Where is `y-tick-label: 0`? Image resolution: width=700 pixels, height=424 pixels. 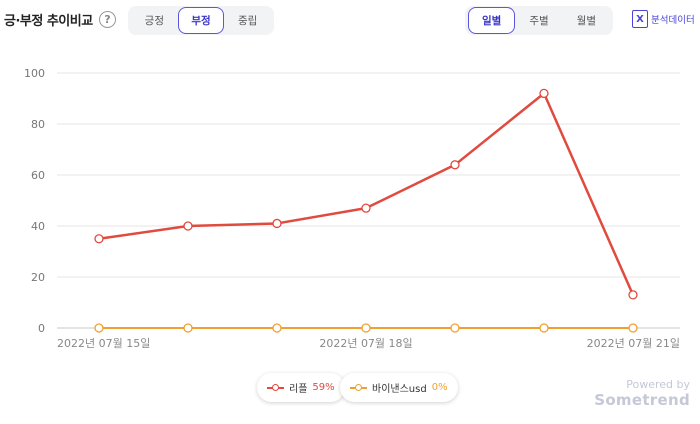 y-tick-label: 0 is located at coordinates (41, 328).